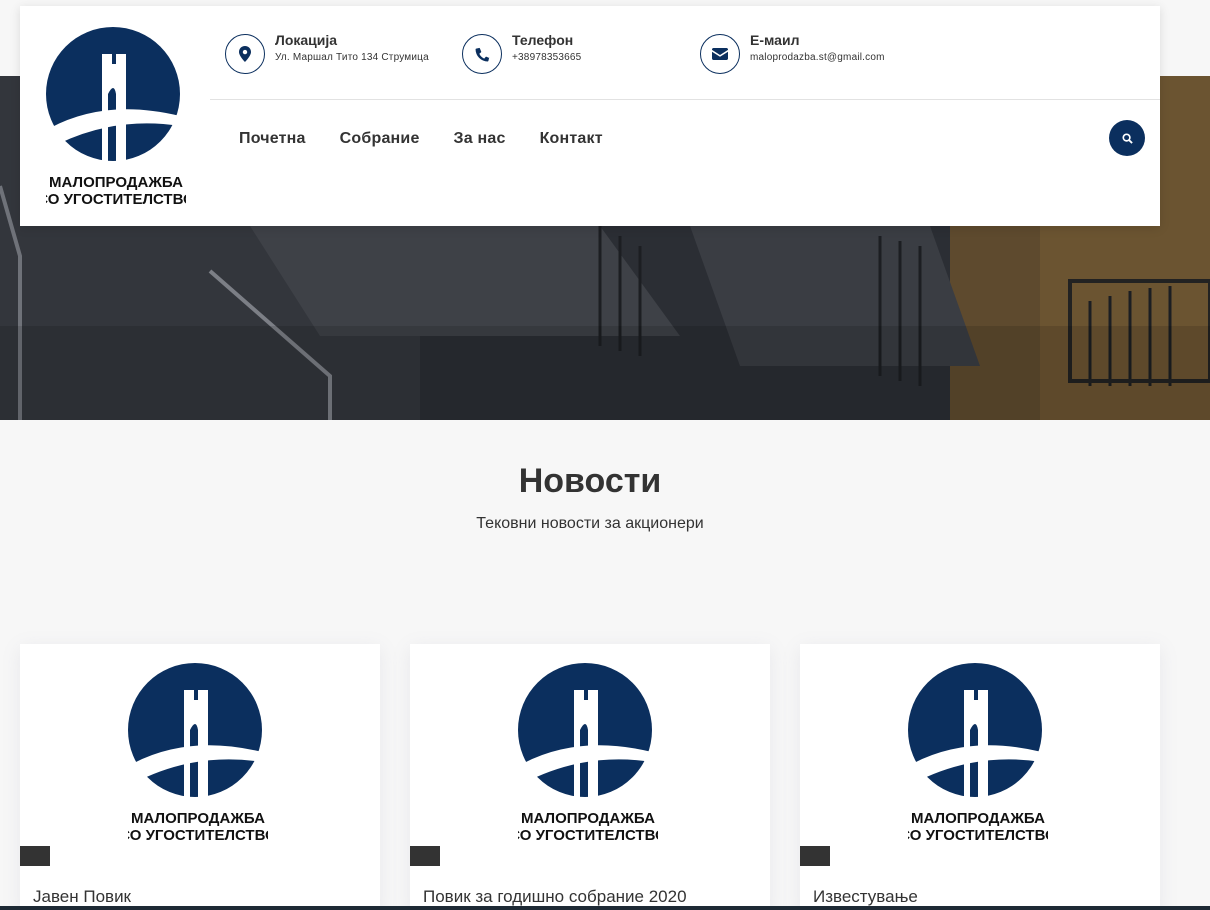  What do you see at coordinates (571, 139) in the screenshot?
I see `nav-item-contact: Контакт` at bounding box center [571, 139].